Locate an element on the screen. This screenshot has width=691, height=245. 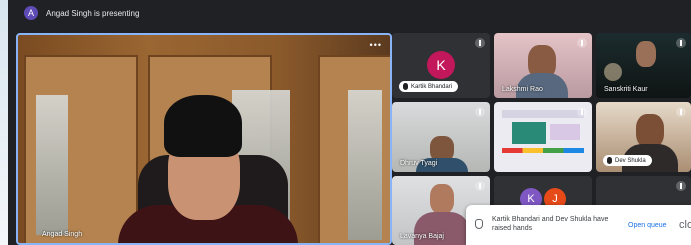
participant-tile is located at coordinates (543, 137).